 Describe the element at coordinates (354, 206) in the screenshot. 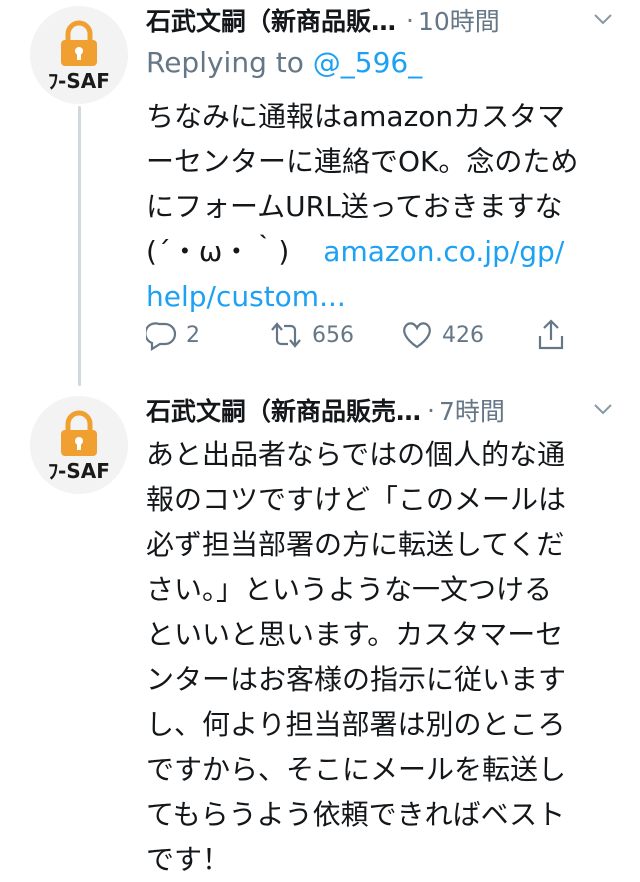

I see `tweet-text-line: にフォームURL送っておきますな` at that location.